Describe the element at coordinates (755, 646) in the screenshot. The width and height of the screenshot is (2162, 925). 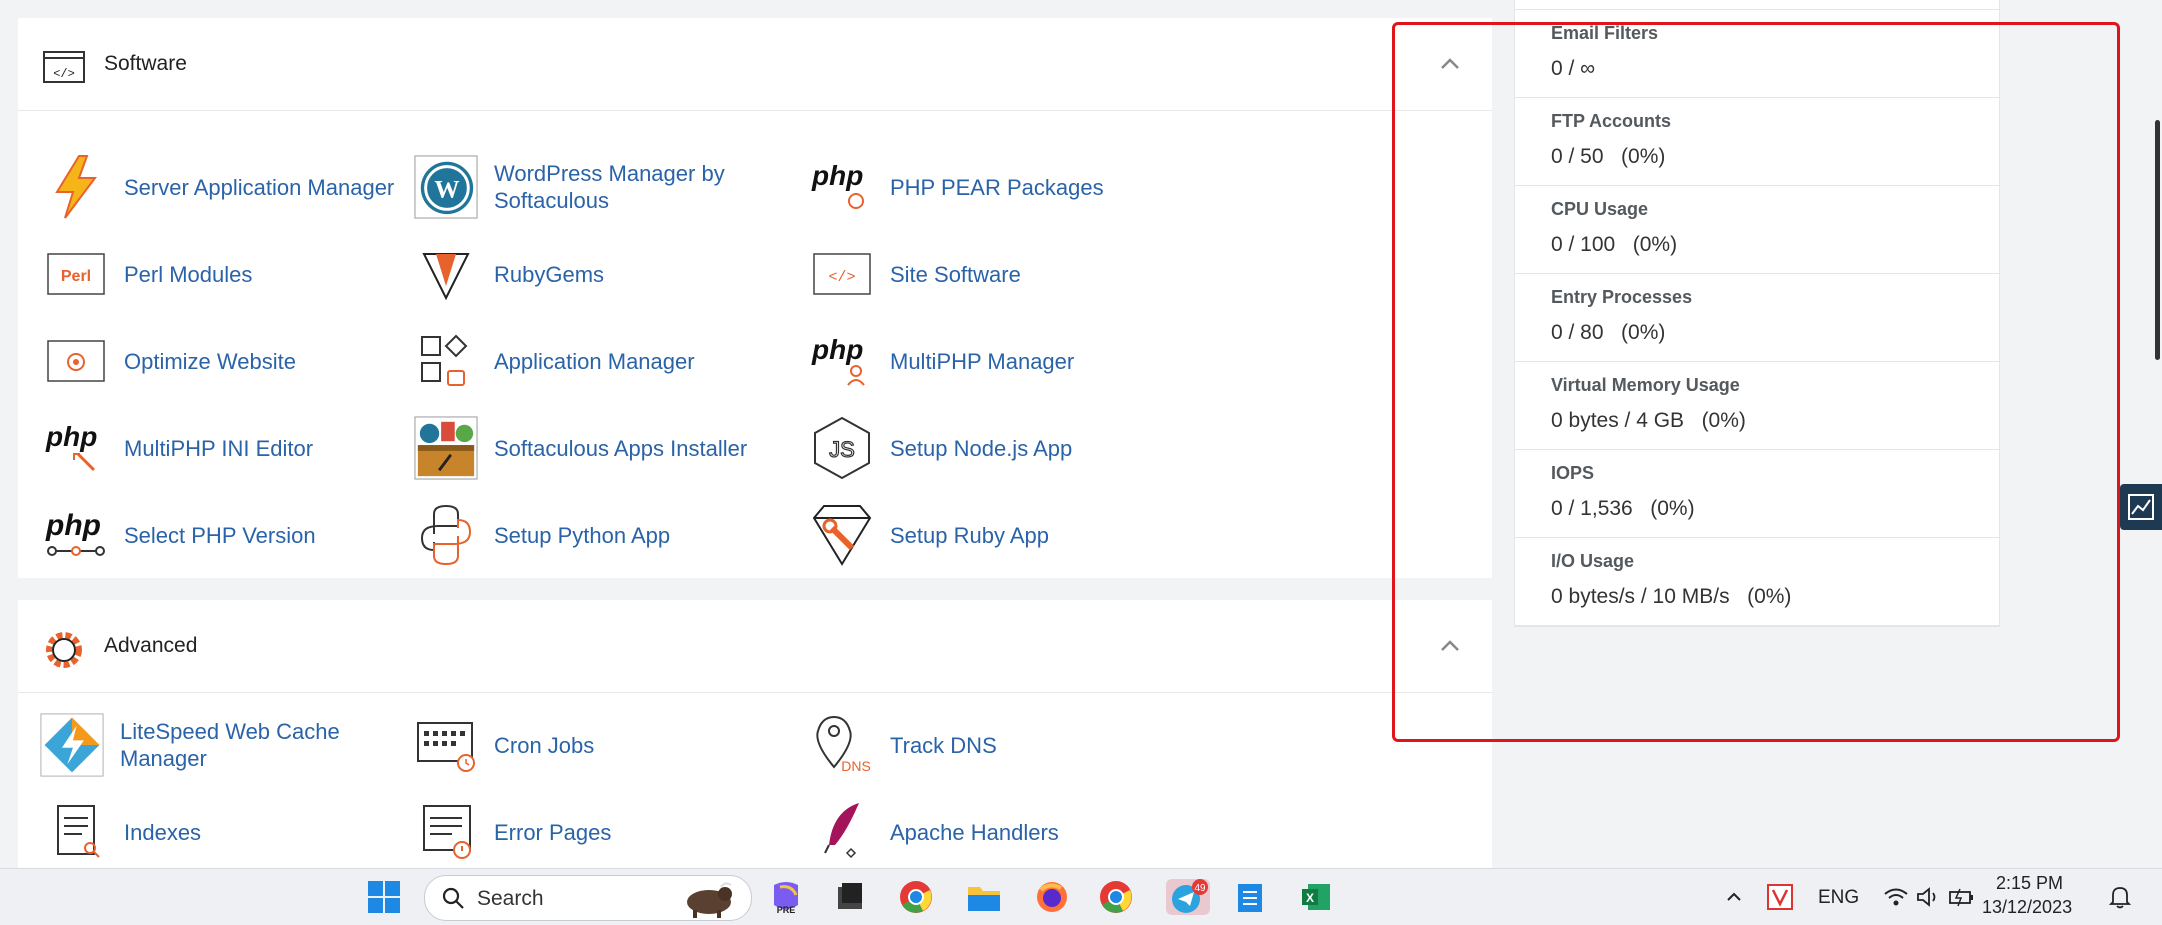
I see `advanced-panel-header: Advanced` at that location.